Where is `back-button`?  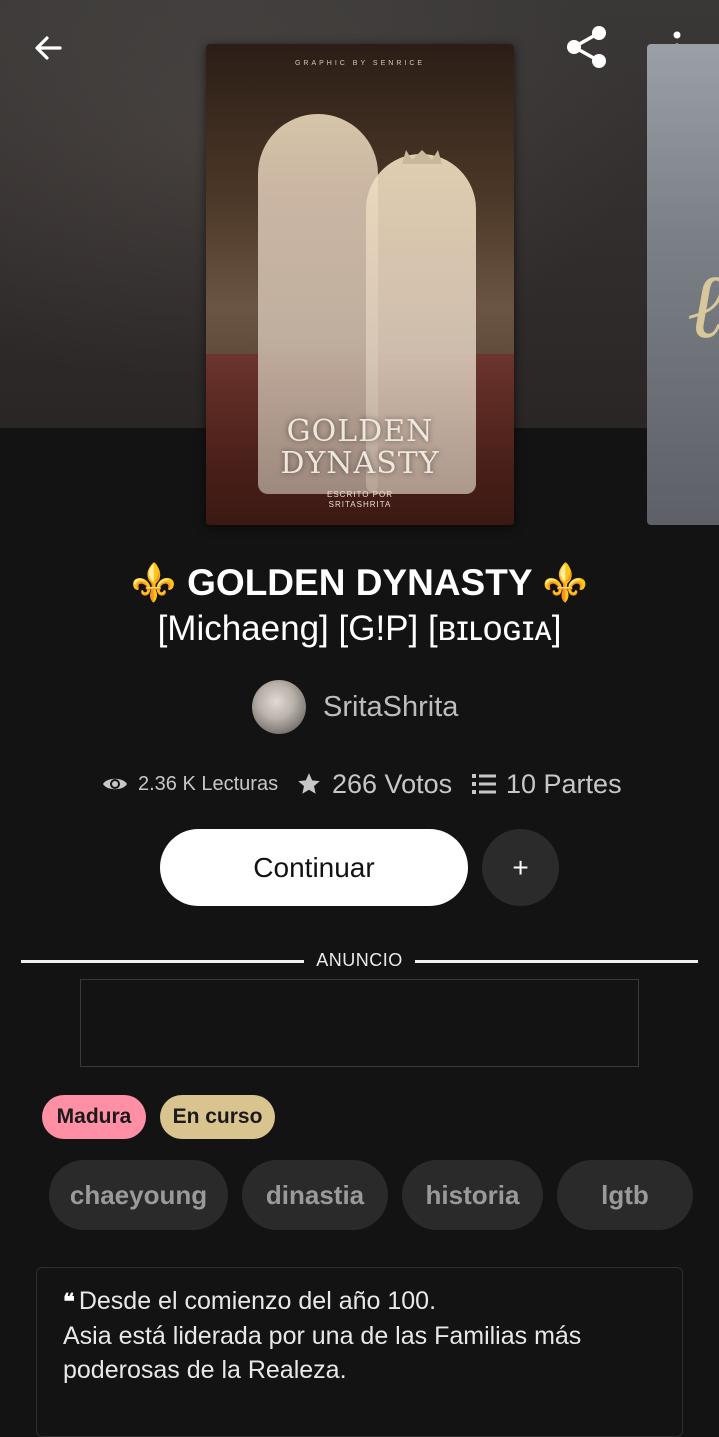
back-button is located at coordinates (48, 48).